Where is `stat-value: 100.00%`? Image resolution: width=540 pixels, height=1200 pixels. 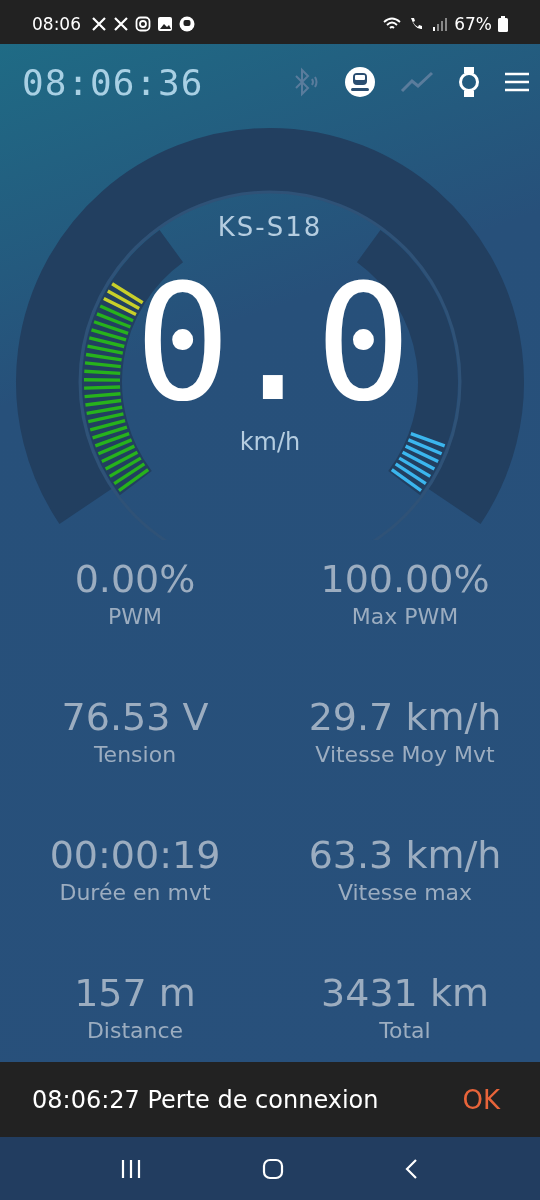
stat-value: 100.00% is located at coordinates (405, 579).